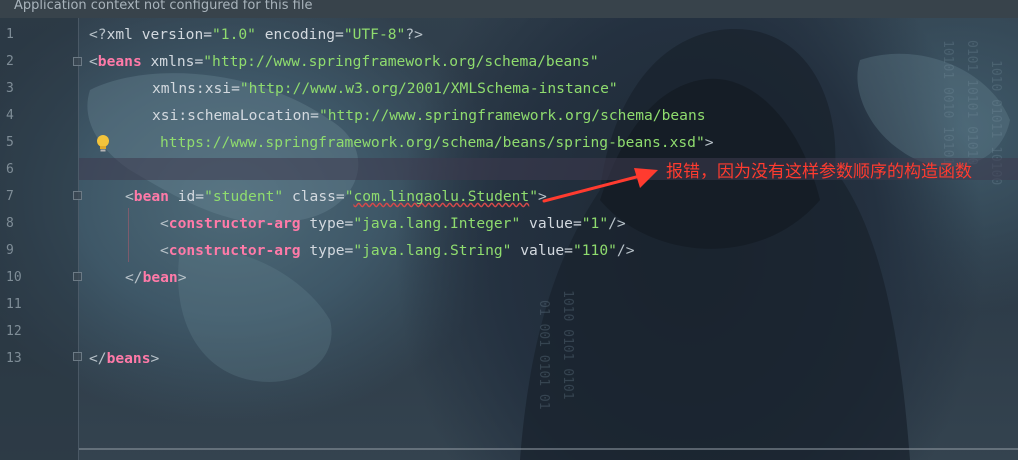 This screenshot has width=1018, height=460. I want to click on line-number: 5, so click(10, 142).